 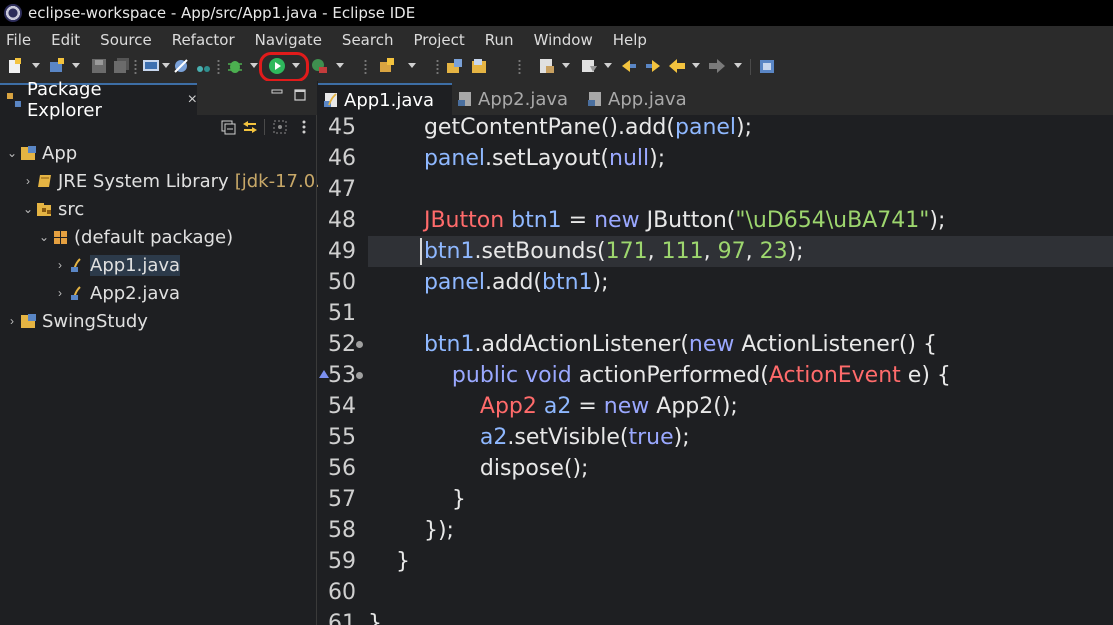 I want to click on line-number: 60, so click(x=342, y=592).